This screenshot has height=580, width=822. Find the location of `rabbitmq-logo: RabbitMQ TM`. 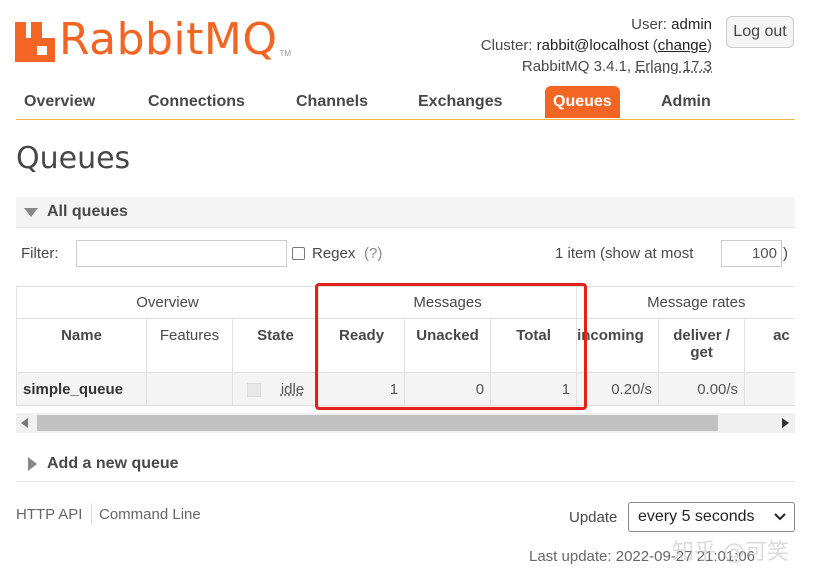

rabbitmq-logo: RabbitMQ TM is located at coordinates (153, 37).